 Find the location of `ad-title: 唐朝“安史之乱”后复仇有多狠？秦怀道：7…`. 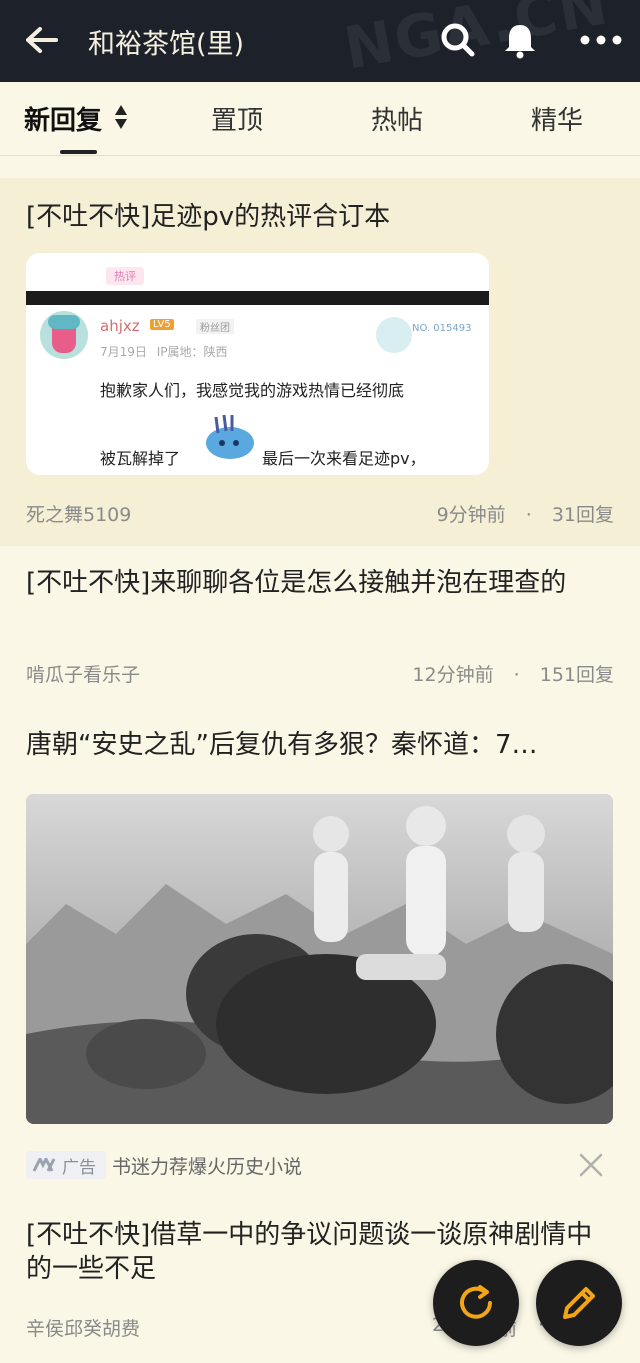

ad-title: 唐朝“安史之乱”后复仇有多狠？秦怀道：7… is located at coordinates (321, 745).